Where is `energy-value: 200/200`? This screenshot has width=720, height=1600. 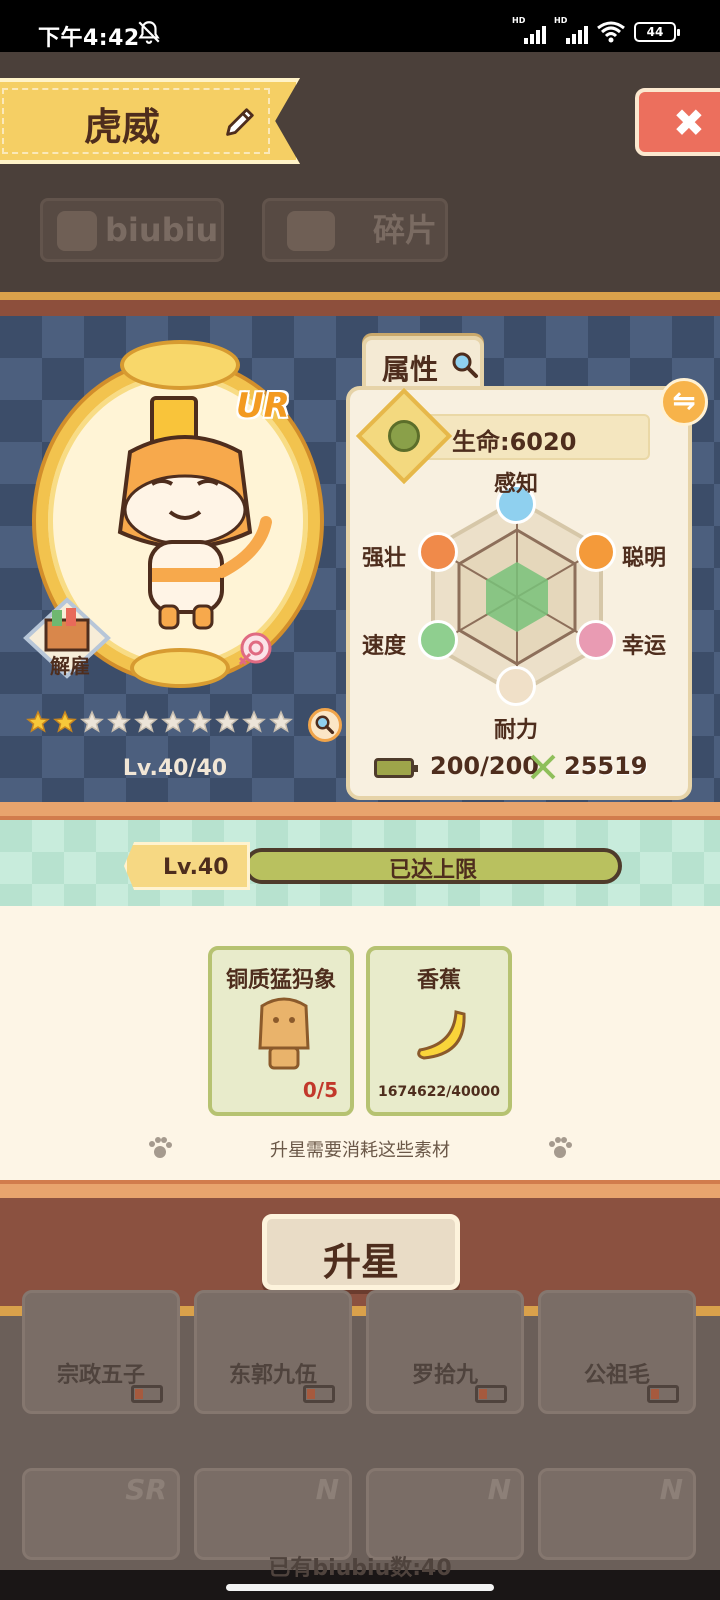
energy-value: 200/200 is located at coordinates (484, 766).